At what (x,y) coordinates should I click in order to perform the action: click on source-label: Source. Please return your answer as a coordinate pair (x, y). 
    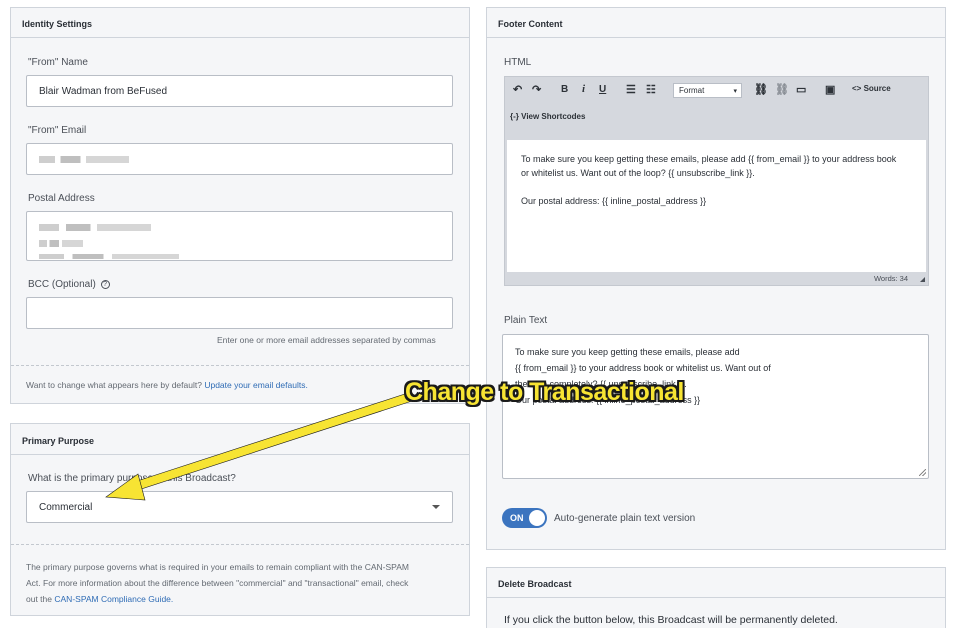
    Looking at the image, I should click on (877, 88).